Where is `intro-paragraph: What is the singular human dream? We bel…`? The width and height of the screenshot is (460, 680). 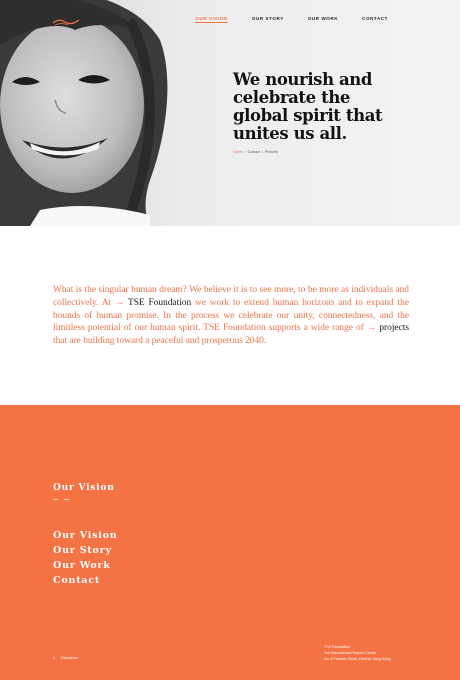 intro-paragraph: What is the singular human dream? We bel… is located at coordinates (231, 316).